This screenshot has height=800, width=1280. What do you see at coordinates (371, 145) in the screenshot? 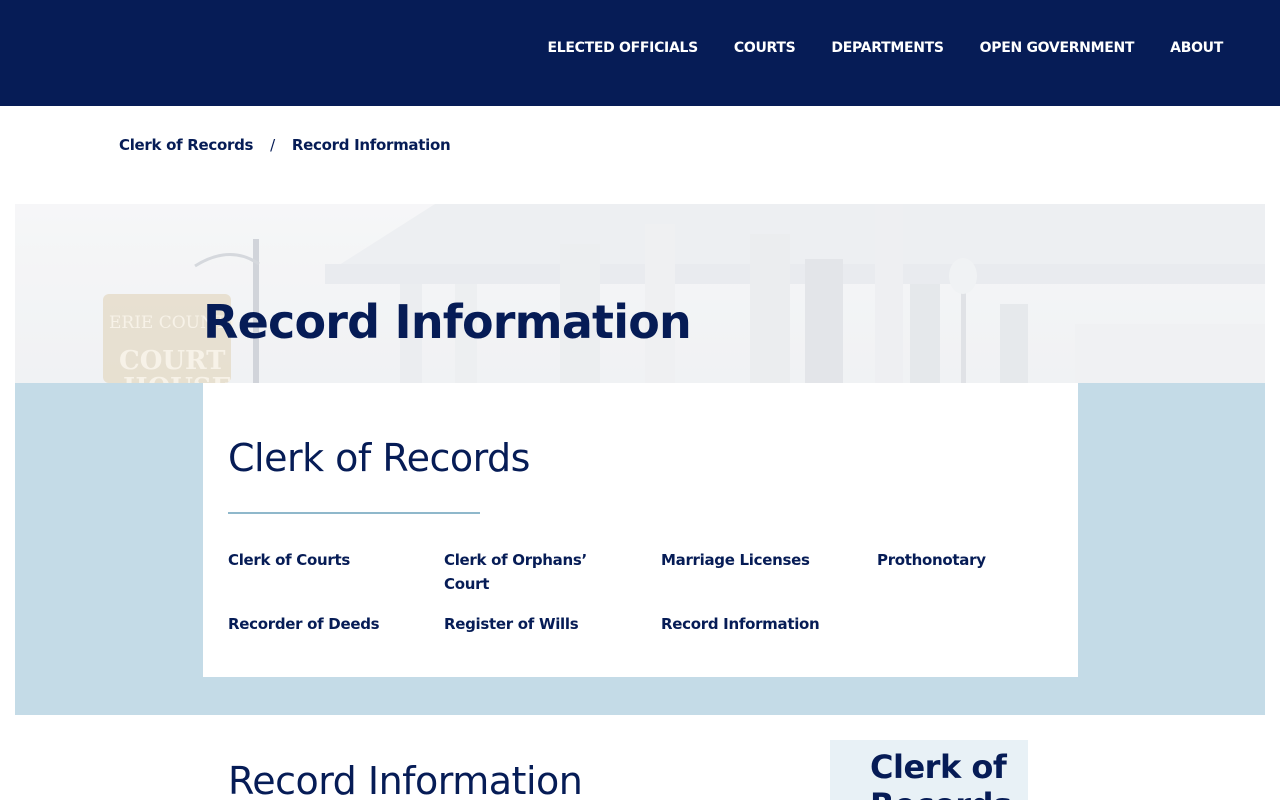
I see `breadcrumb-record-information: Record Information` at bounding box center [371, 145].